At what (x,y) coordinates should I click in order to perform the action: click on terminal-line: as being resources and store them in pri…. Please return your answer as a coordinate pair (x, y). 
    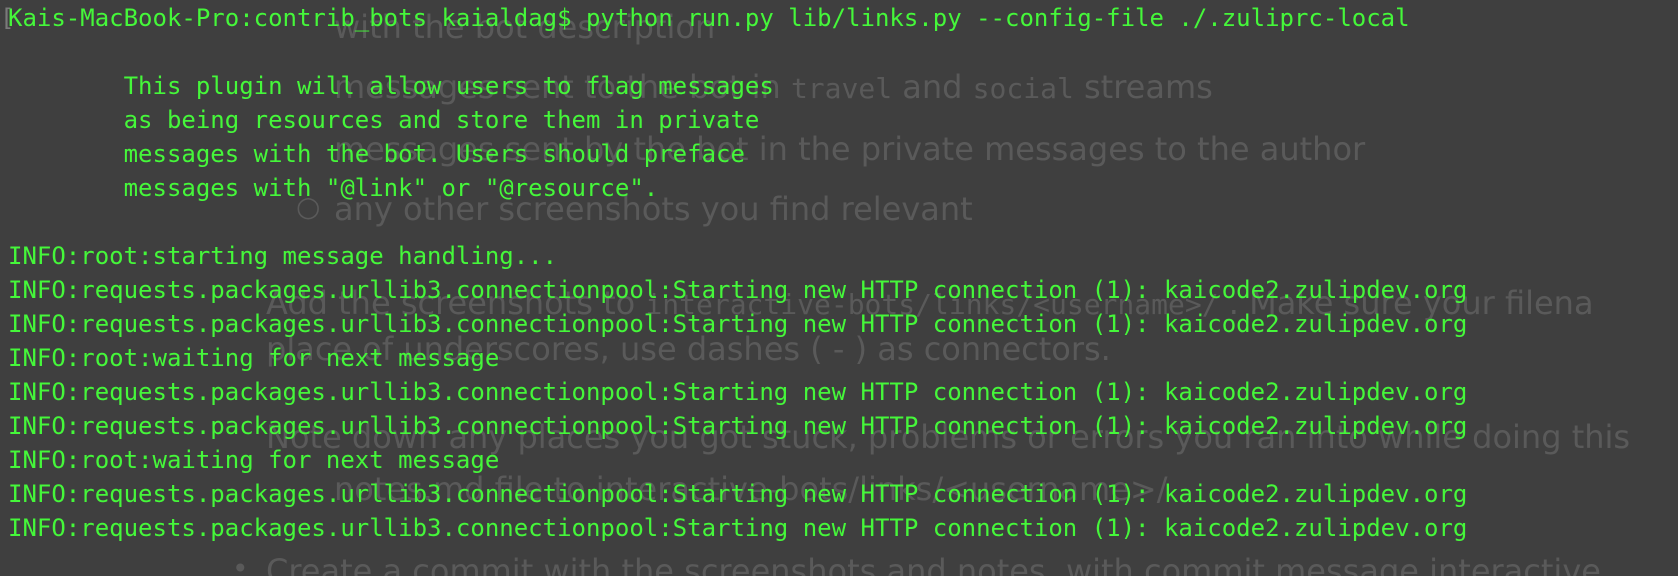
    Looking at the image, I should click on (384, 120).